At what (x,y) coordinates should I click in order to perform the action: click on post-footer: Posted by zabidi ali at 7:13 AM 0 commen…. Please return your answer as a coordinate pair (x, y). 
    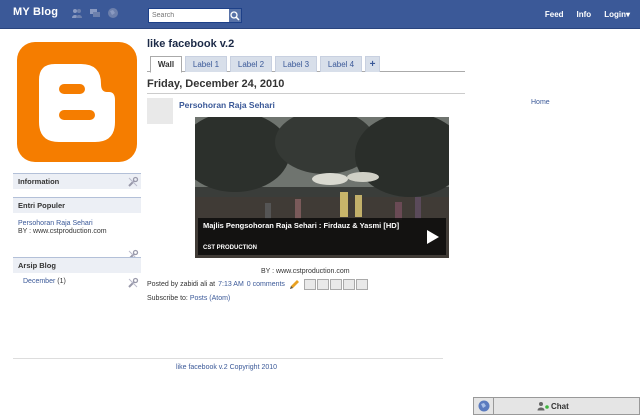
    Looking at the image, I should click on (257, 284).